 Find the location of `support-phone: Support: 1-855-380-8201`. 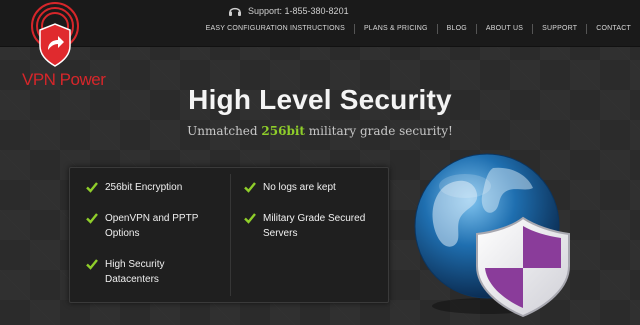

support-phone: Support: 1-855-380-8201 is located at coordinates (288, 11).